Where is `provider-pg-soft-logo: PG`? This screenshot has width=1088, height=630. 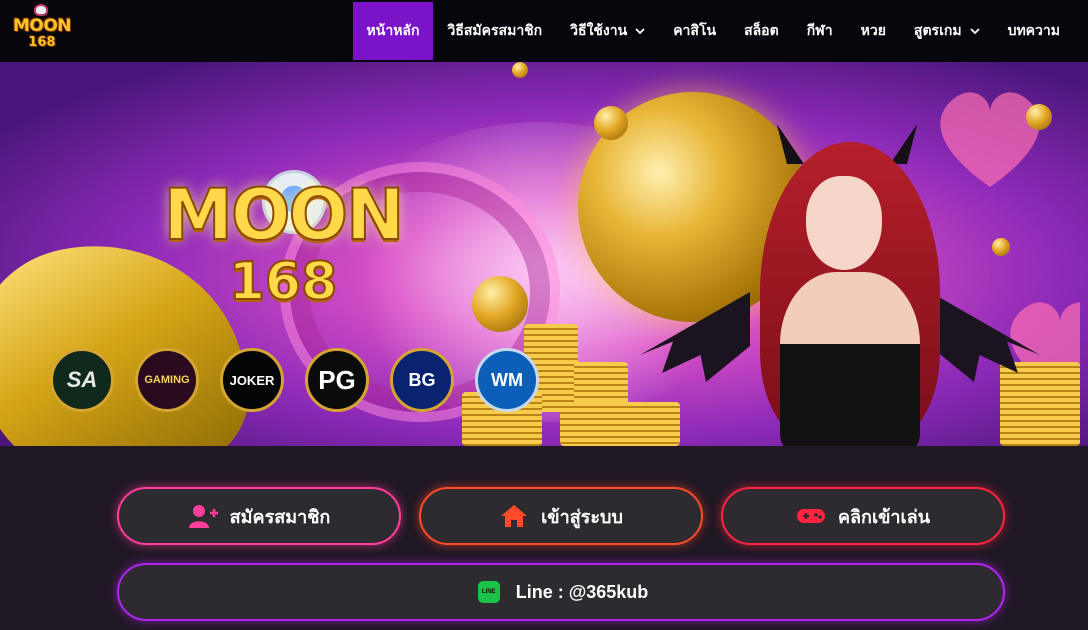
provider-pg-soft-logo: PG is located at coordinates (337, 380).